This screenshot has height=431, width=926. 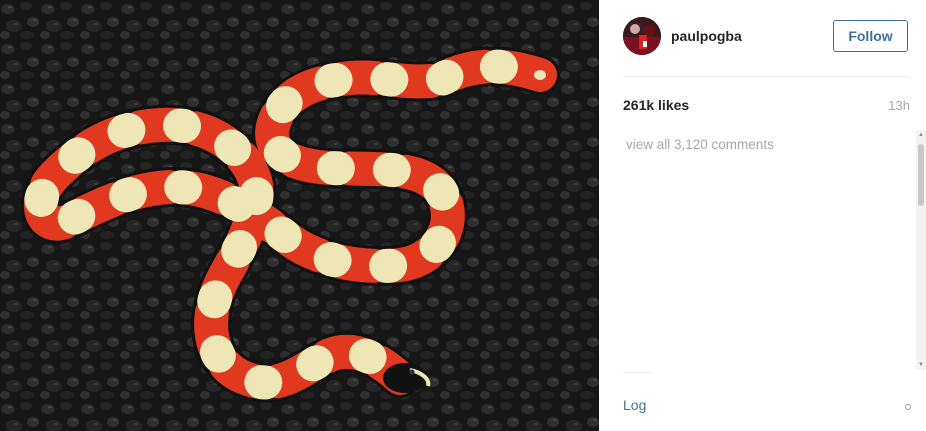 What do you see at coordinates (921, 250) in the screenshot?
I see `comments-scrollbar: ▲ ▼` at bounding box center [921, 250].